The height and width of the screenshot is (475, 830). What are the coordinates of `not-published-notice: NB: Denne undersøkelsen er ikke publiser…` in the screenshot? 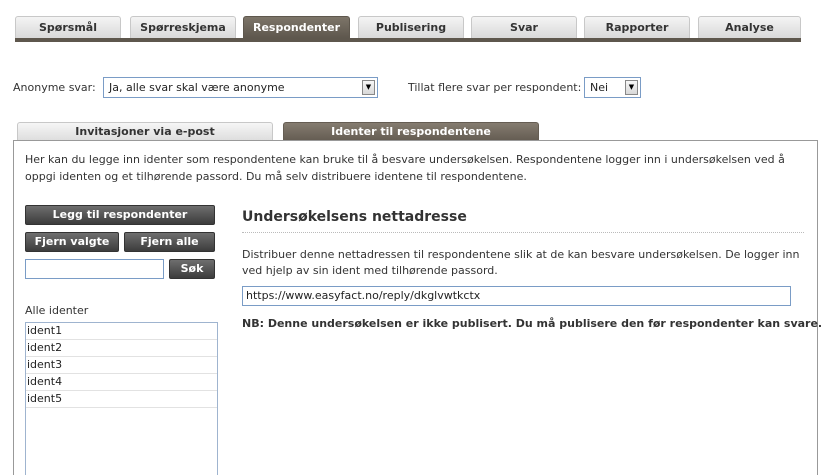 It's located at (532, 323).